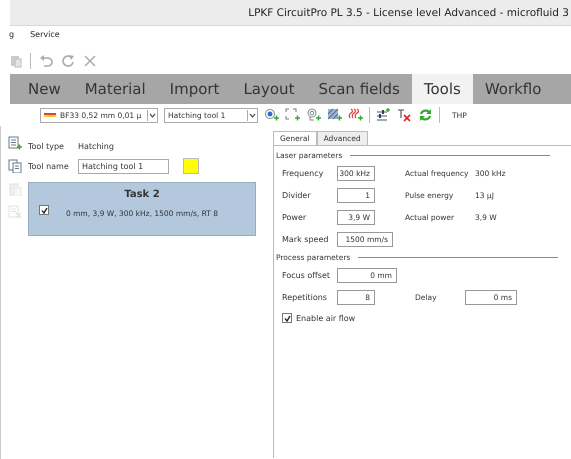  Describe the element at coordinates (334, 115) in the screenshot. I see `hatch-add-icon` at that location.